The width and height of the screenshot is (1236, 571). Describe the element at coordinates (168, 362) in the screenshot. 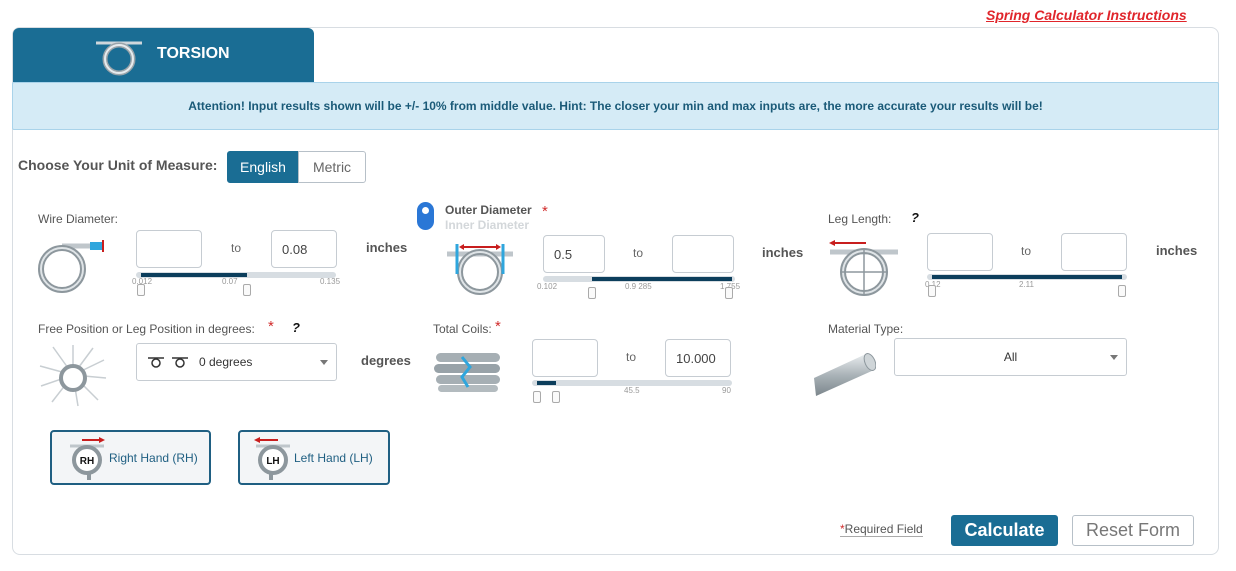

I see `leg-position-icon` at that location.